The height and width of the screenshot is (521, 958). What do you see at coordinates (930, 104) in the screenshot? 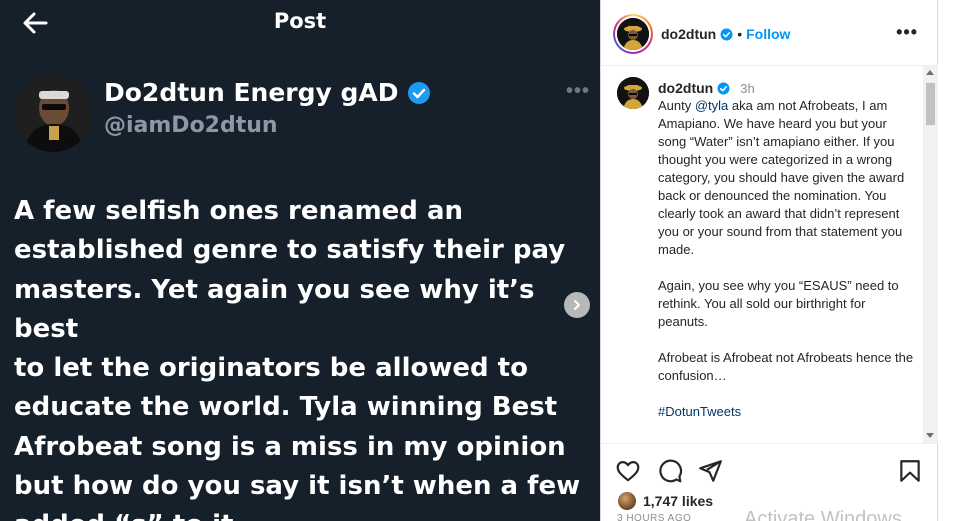
I see `scroll-thumb` at bounding box center [930, 104].